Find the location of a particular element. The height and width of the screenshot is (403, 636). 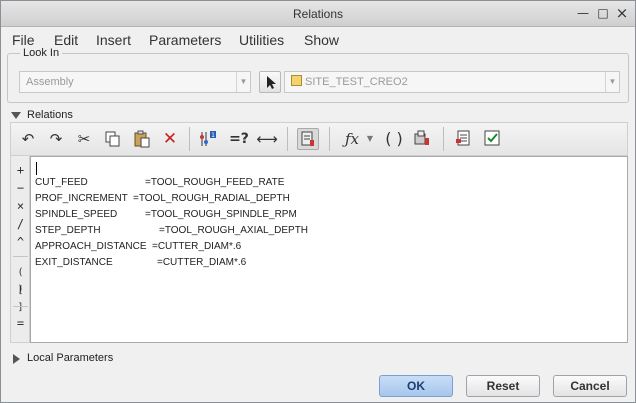

model-type-dropdown: Assembly ▼ is located at coordinates (135, 82).